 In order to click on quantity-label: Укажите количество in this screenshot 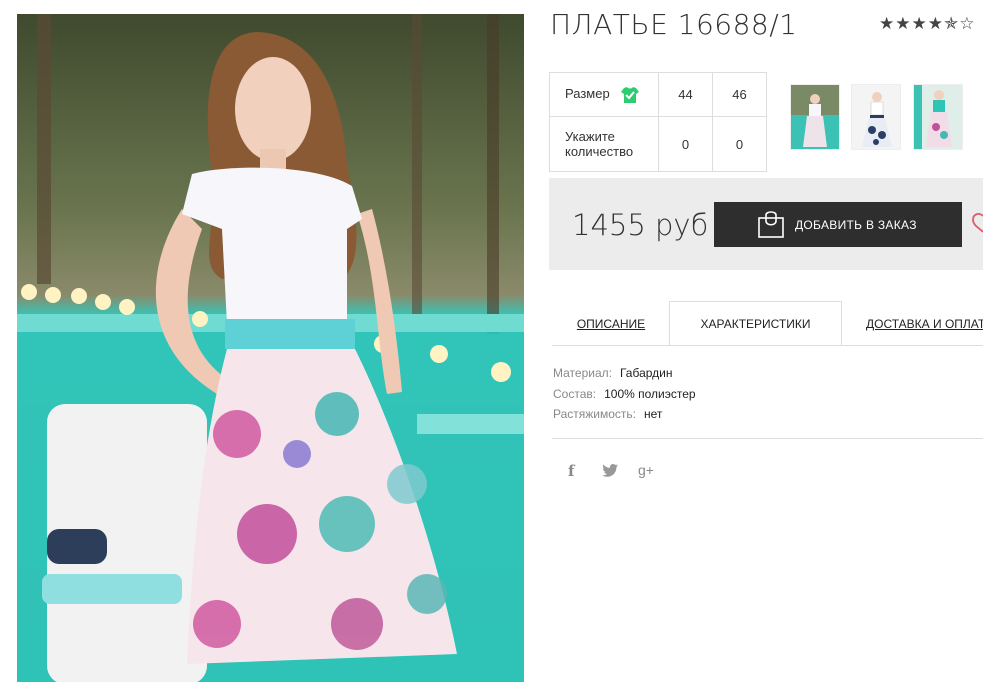, I will do `click(604, 144)`.